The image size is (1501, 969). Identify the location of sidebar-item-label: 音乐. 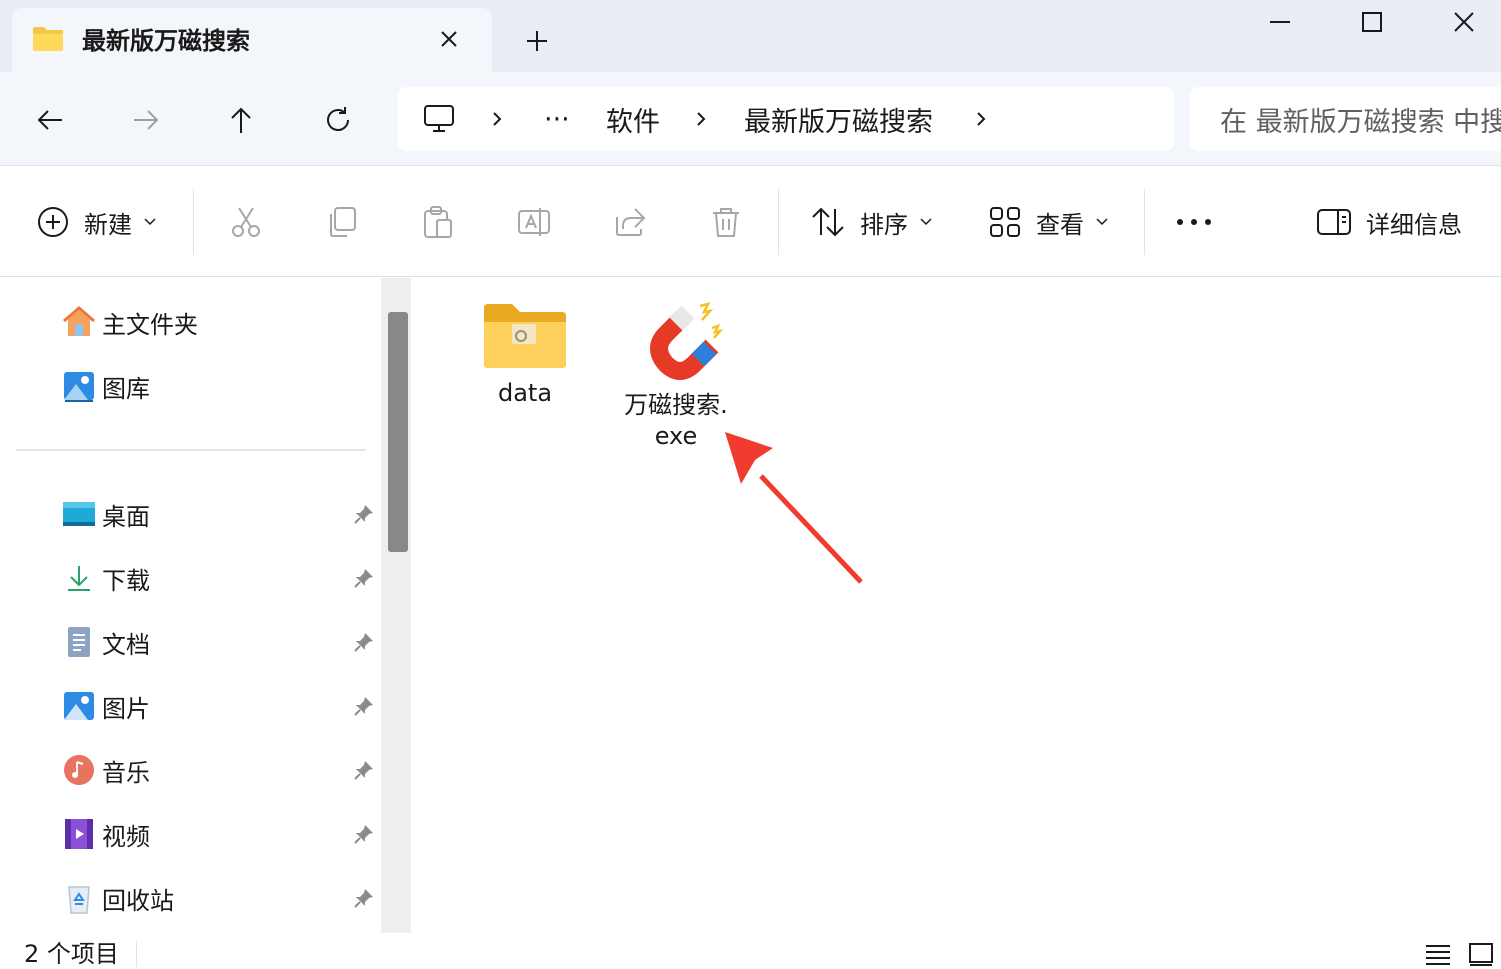
(126, 772).